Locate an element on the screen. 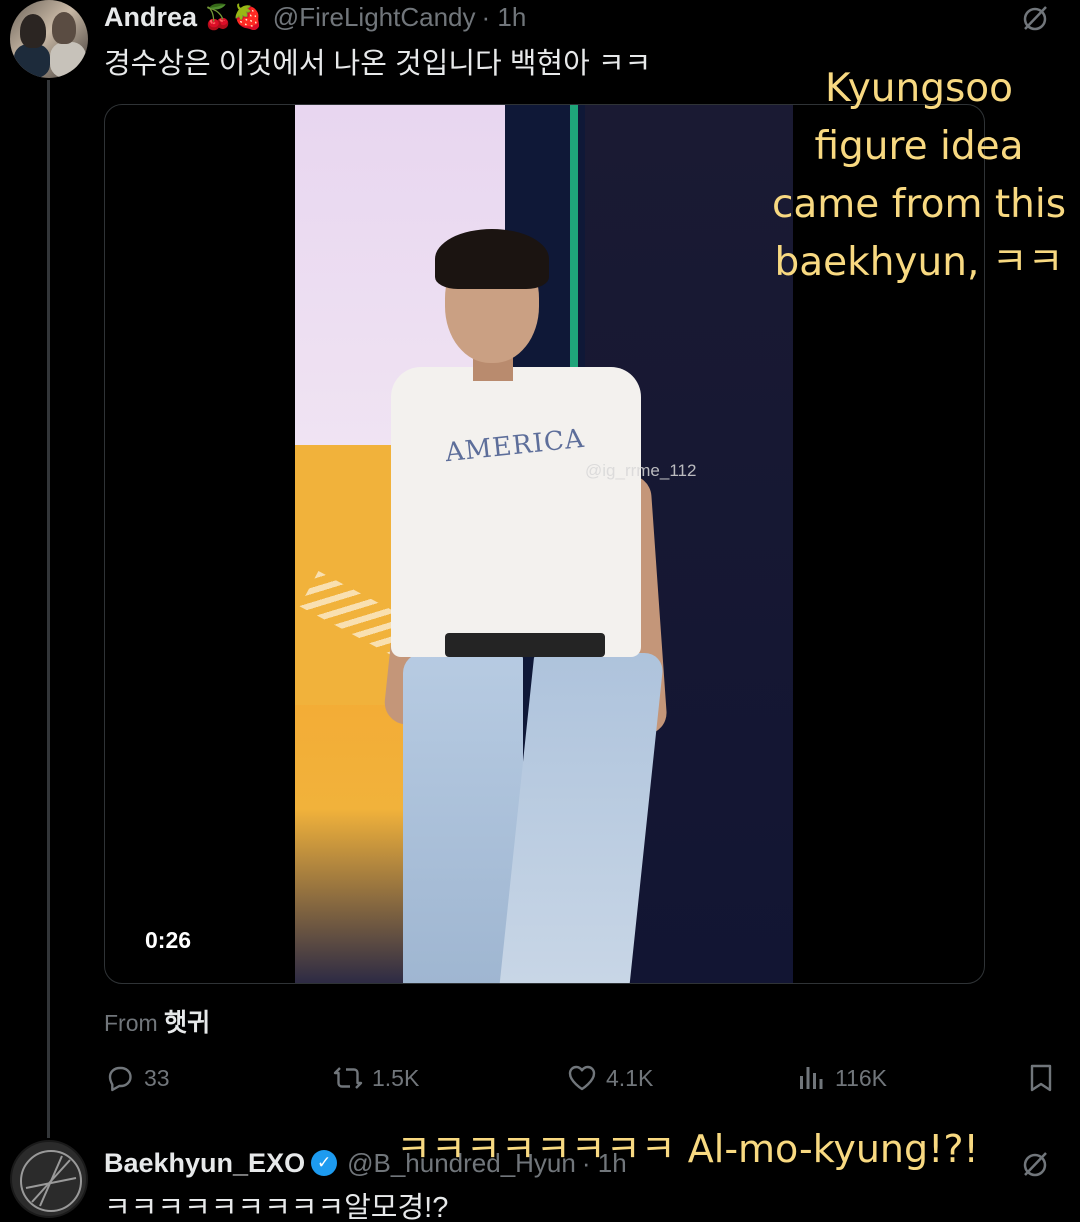 This screenshot has width=1080, height=1222. views-button: 116K is located at coordinates (841, 1078).